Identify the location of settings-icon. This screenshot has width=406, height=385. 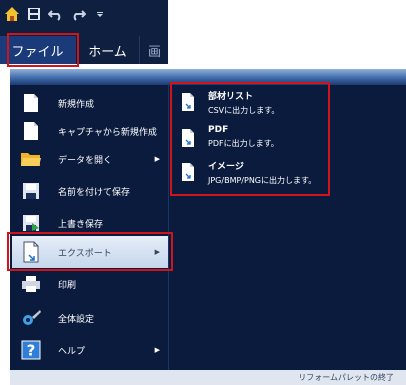
(31, 318).